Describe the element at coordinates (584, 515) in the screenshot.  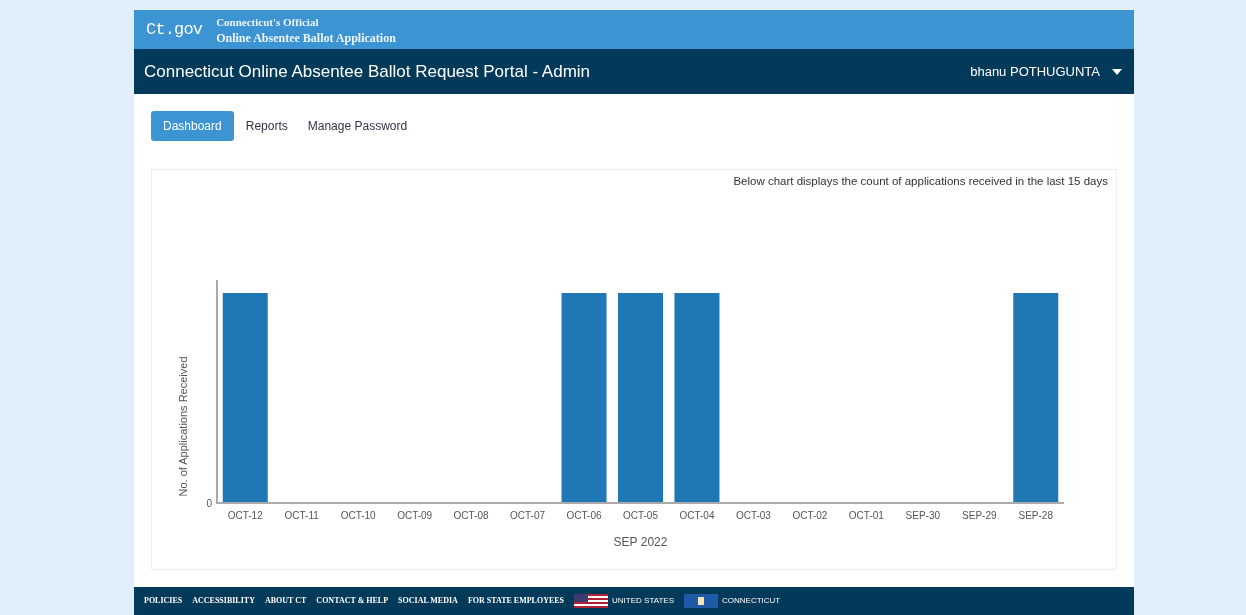
I see `x-tick-label: OCT-06` at that location.